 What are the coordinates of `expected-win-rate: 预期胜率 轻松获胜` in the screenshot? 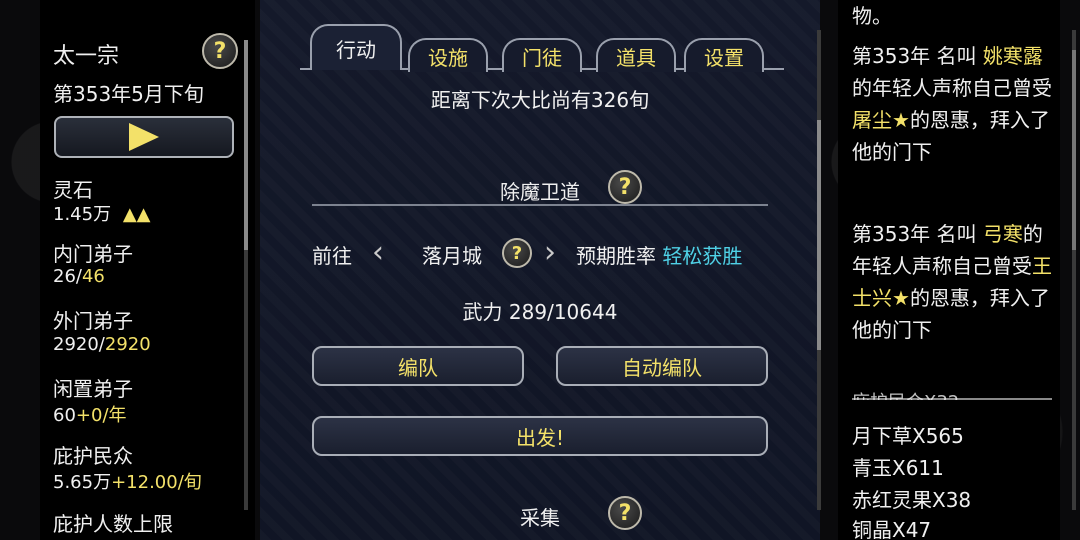 It's located at (659, 256).